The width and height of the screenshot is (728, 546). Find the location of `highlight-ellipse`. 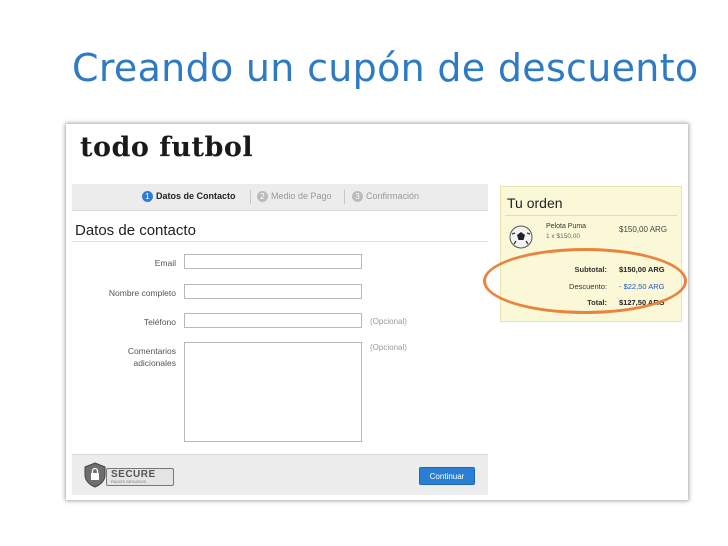

highlight-ellipse is located at coordinates (585, 281).